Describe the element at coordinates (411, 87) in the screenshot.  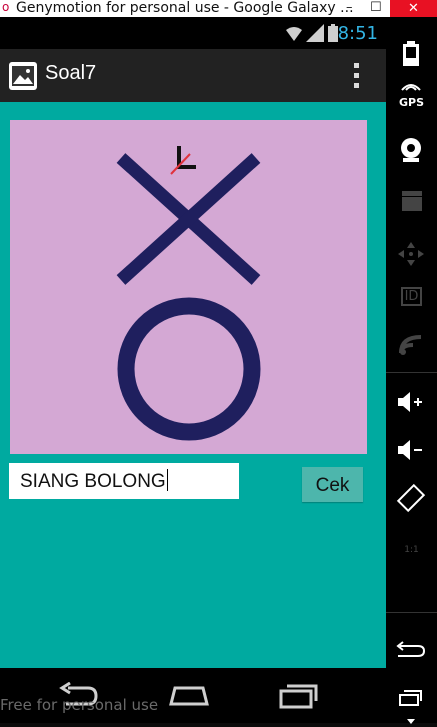
I see `gps-signal-icon` at that location.